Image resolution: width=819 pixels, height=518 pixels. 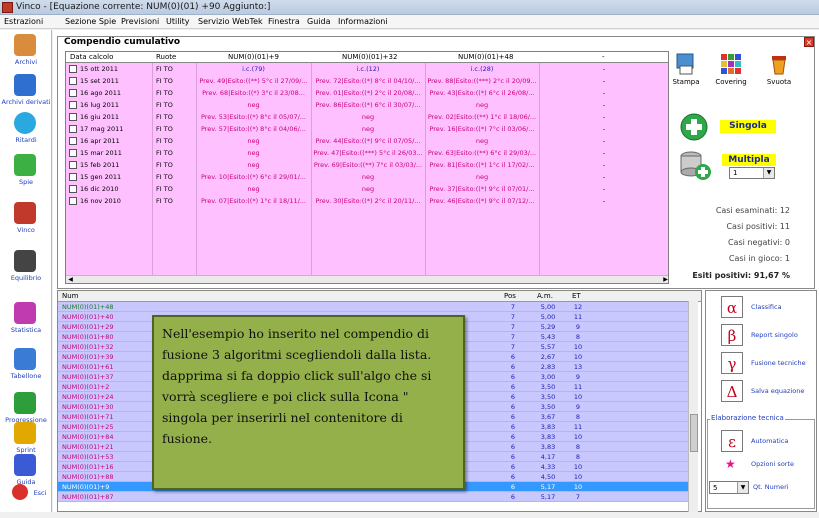 I want to click on menu-informazioni: Informazioni, so click(x=363, y=21).